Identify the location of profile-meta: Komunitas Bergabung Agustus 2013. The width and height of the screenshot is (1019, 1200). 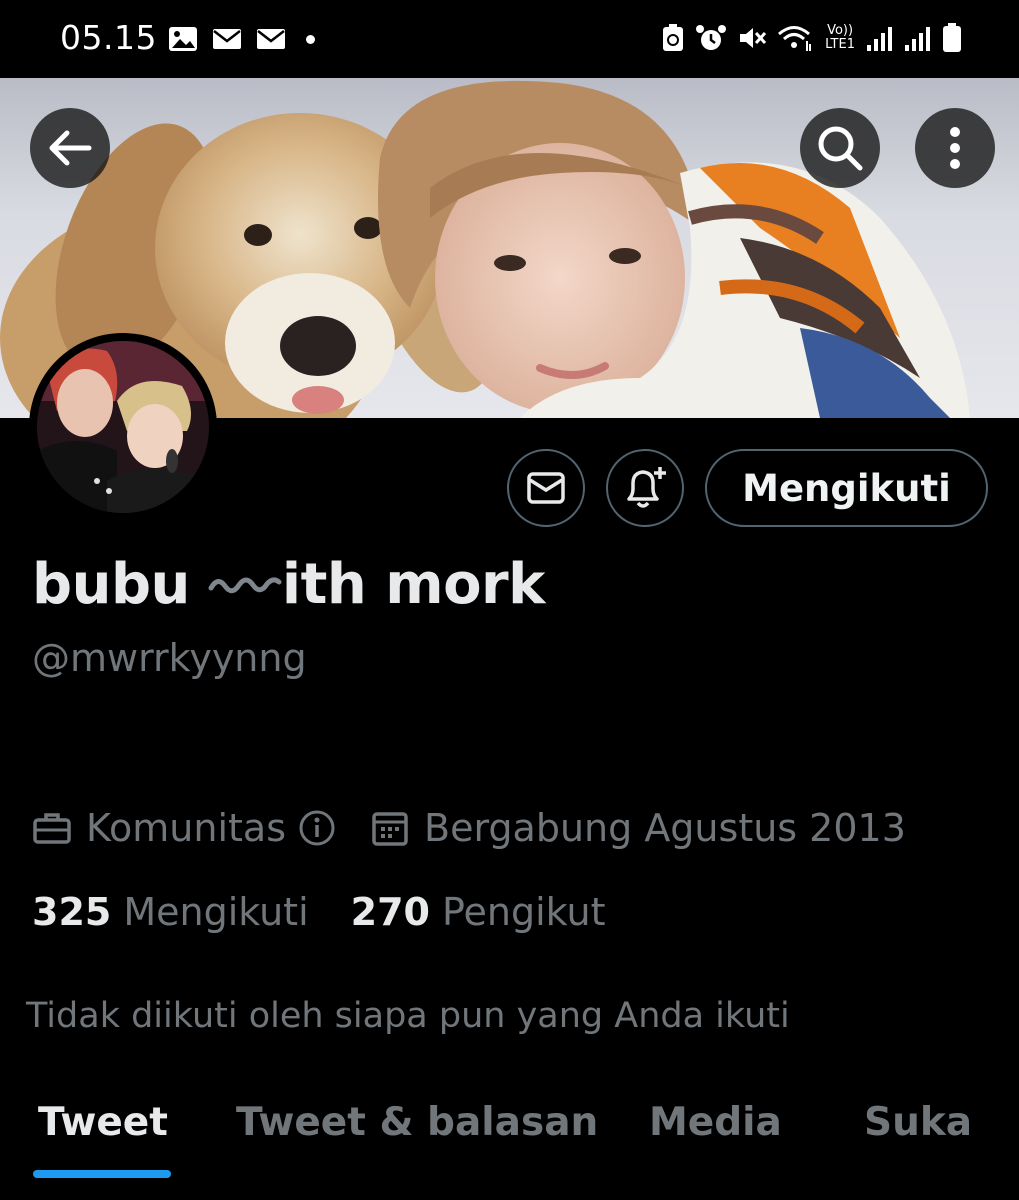
(469, 828).